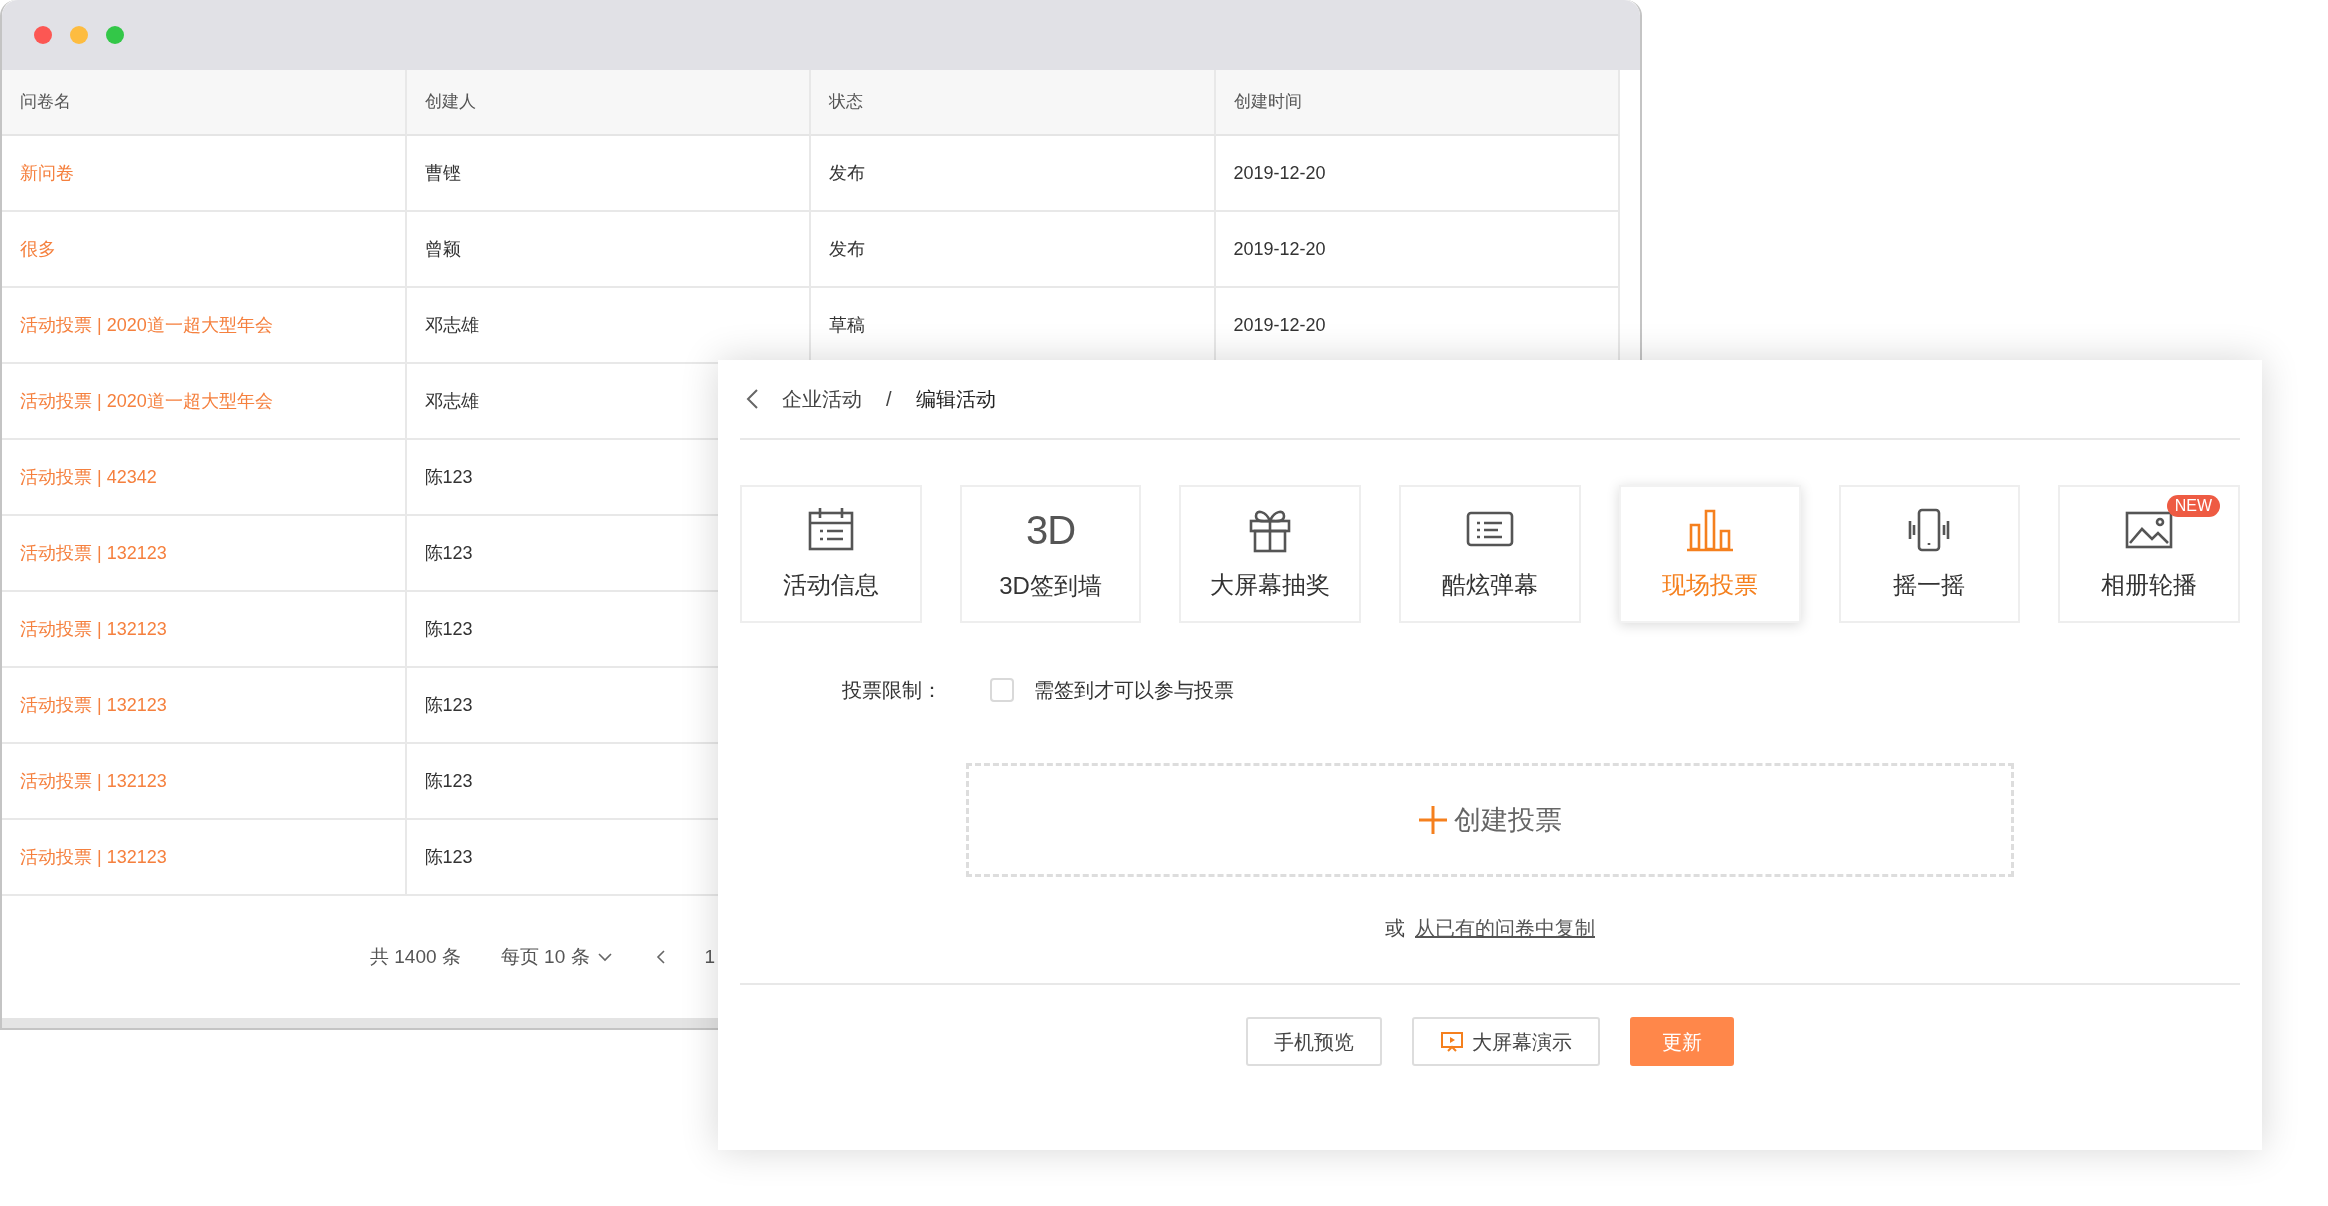 This screenshot has width=2328, height=1206. Describe the element at coordinates (1314, 1041) in the screenshot. I see `preview-button: 手机预览` at that location.